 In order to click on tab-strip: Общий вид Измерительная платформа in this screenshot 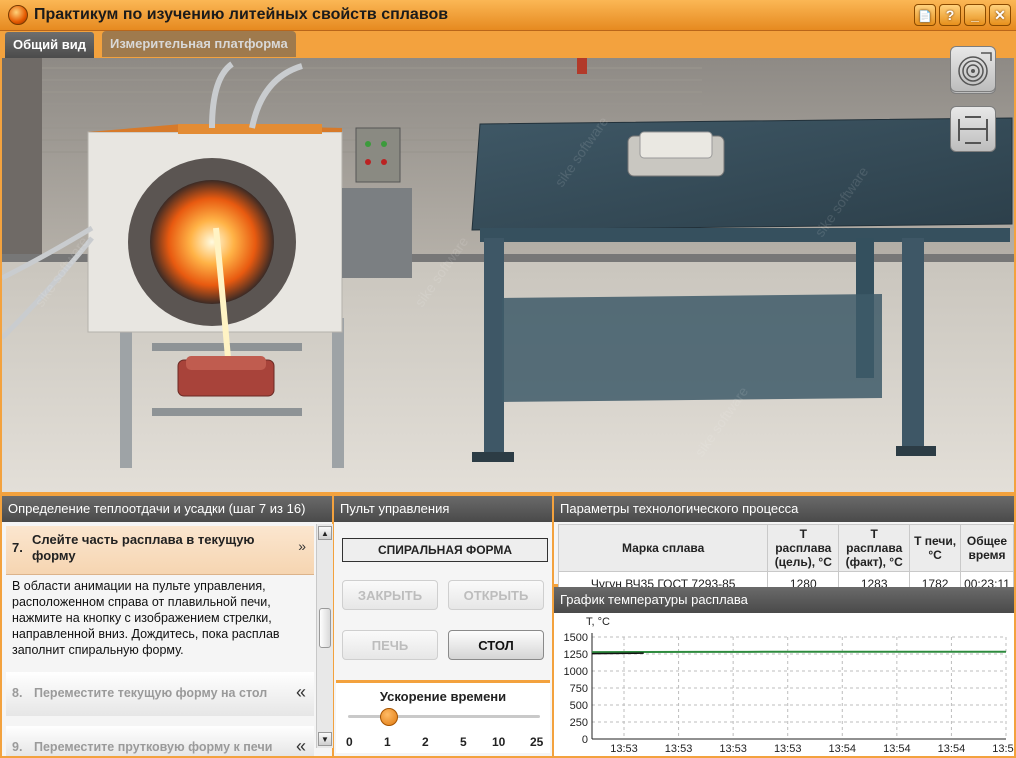, I will do `click(160, 45)`.